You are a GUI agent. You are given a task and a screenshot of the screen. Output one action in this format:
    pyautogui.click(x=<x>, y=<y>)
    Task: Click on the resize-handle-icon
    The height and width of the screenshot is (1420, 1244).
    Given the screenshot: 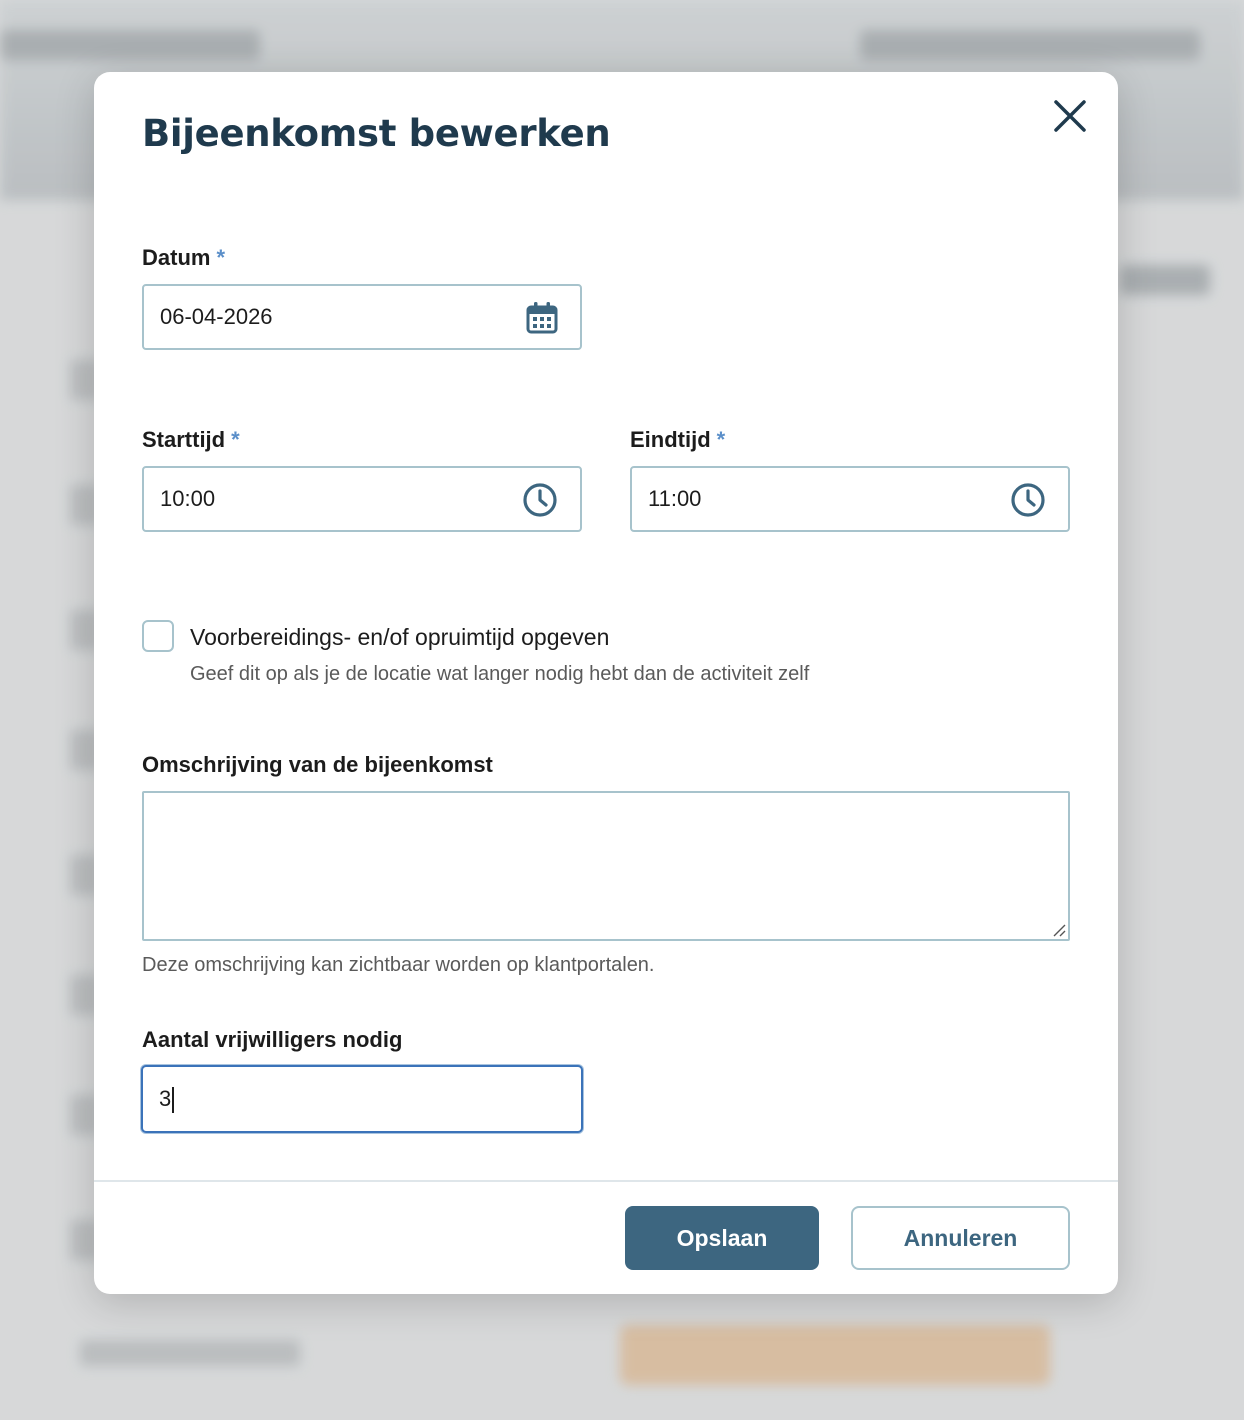 What is the action you would take?
    pyautogui.click(x=1058, y=929)
    